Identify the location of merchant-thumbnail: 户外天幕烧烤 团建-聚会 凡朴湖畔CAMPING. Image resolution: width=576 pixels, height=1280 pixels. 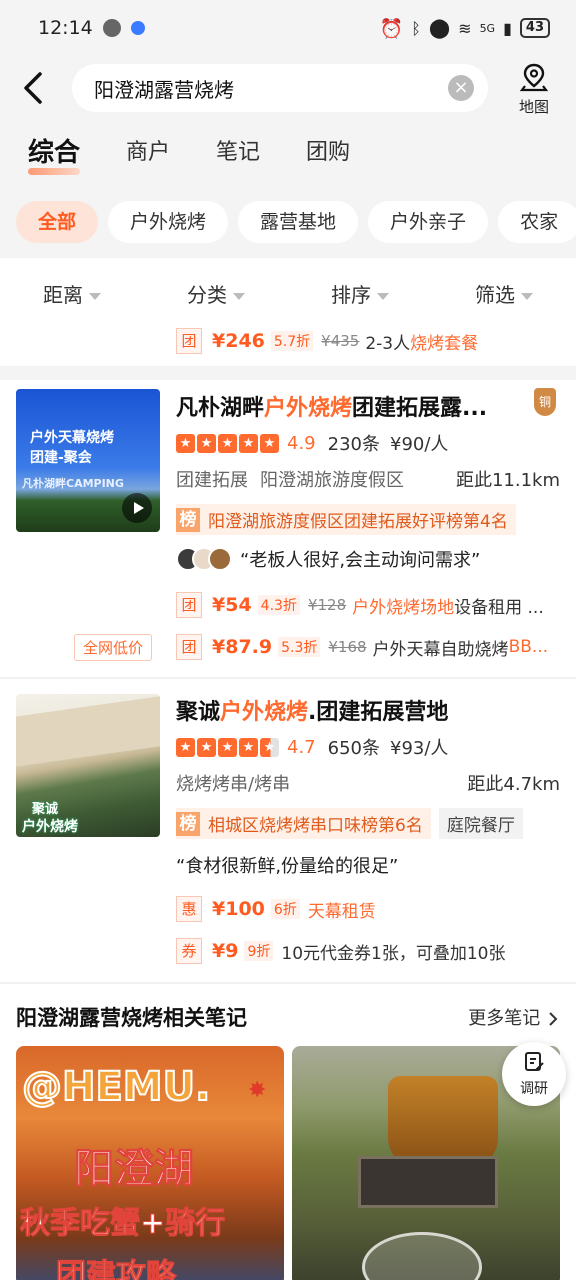
(88, 460).